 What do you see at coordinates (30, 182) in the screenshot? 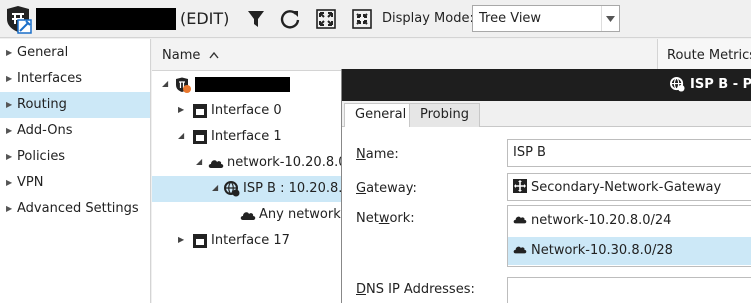
I see `nav-item-label: VPN` at bounding box center [30, 182].